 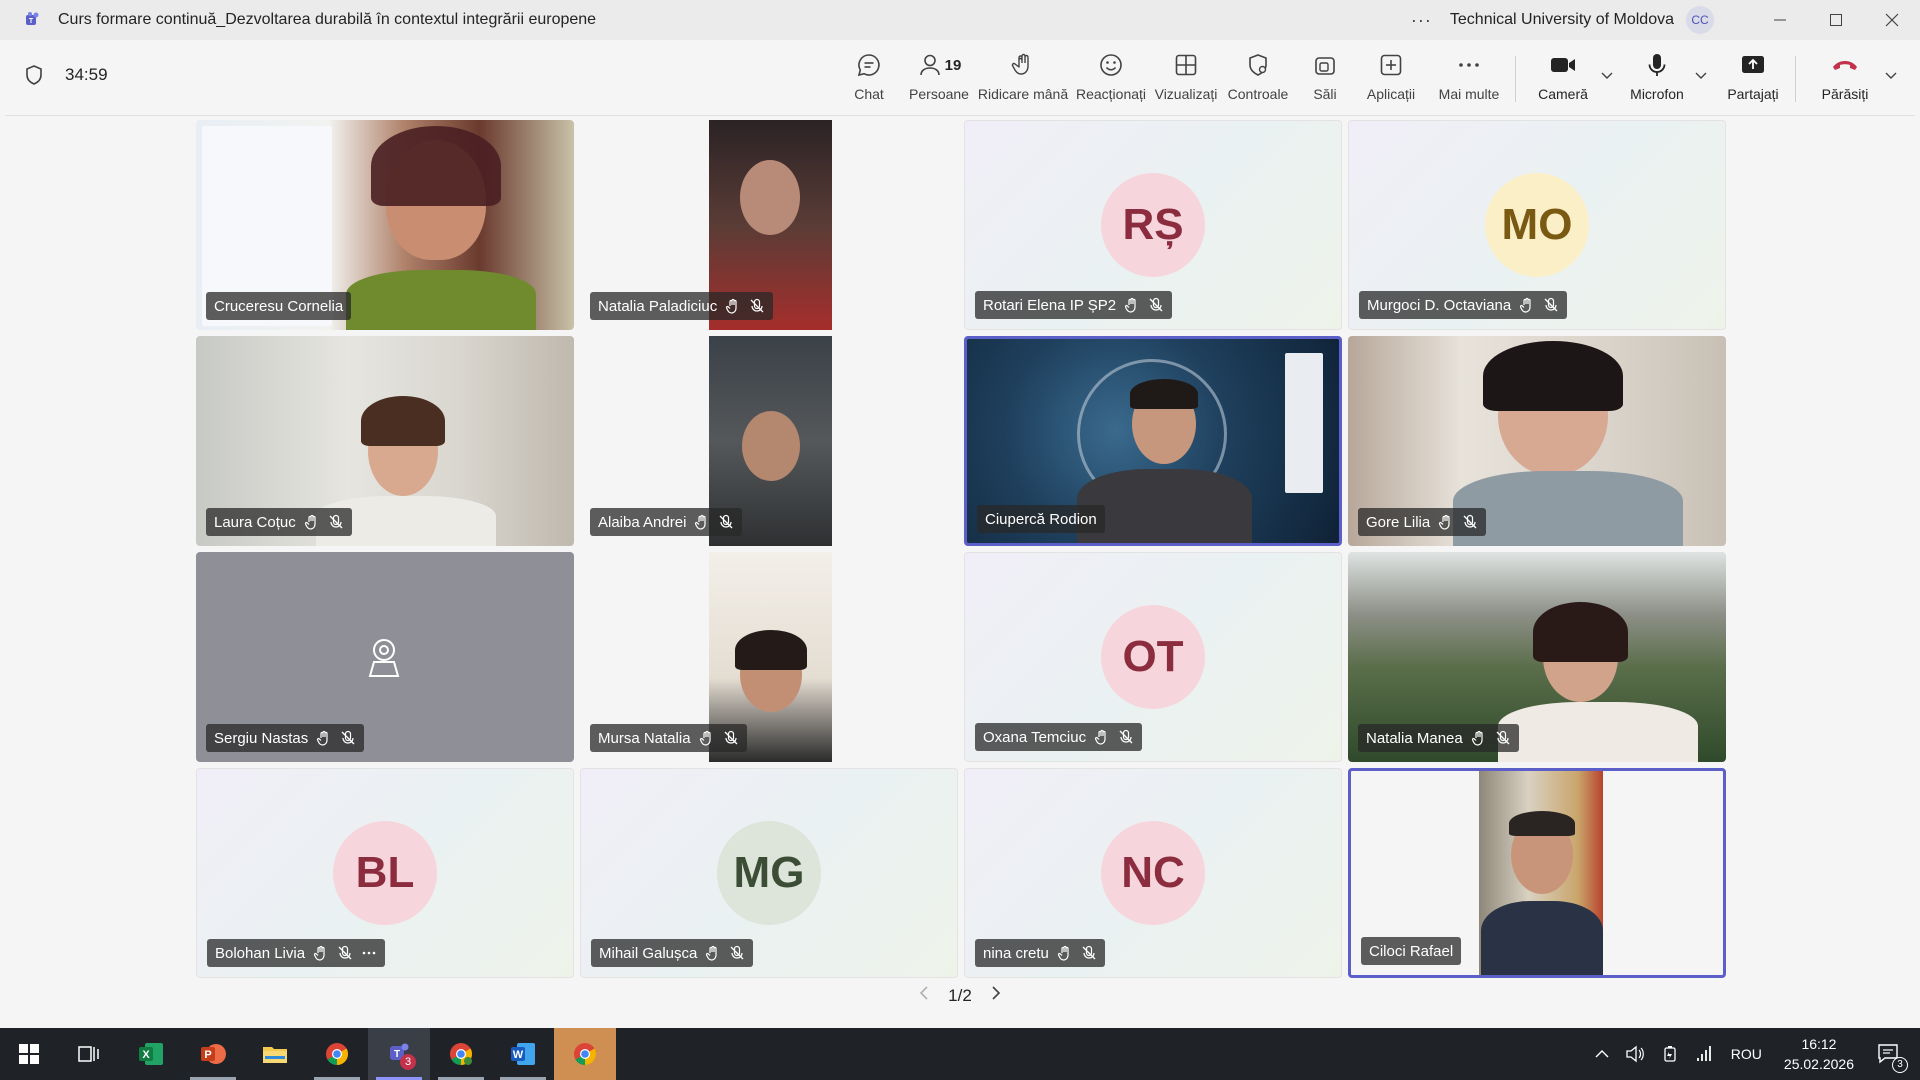 What do you see at coordinates (1258, 65) in the screenshot?
I see `shield-gear-icon` at bounding box center [1258, 65].